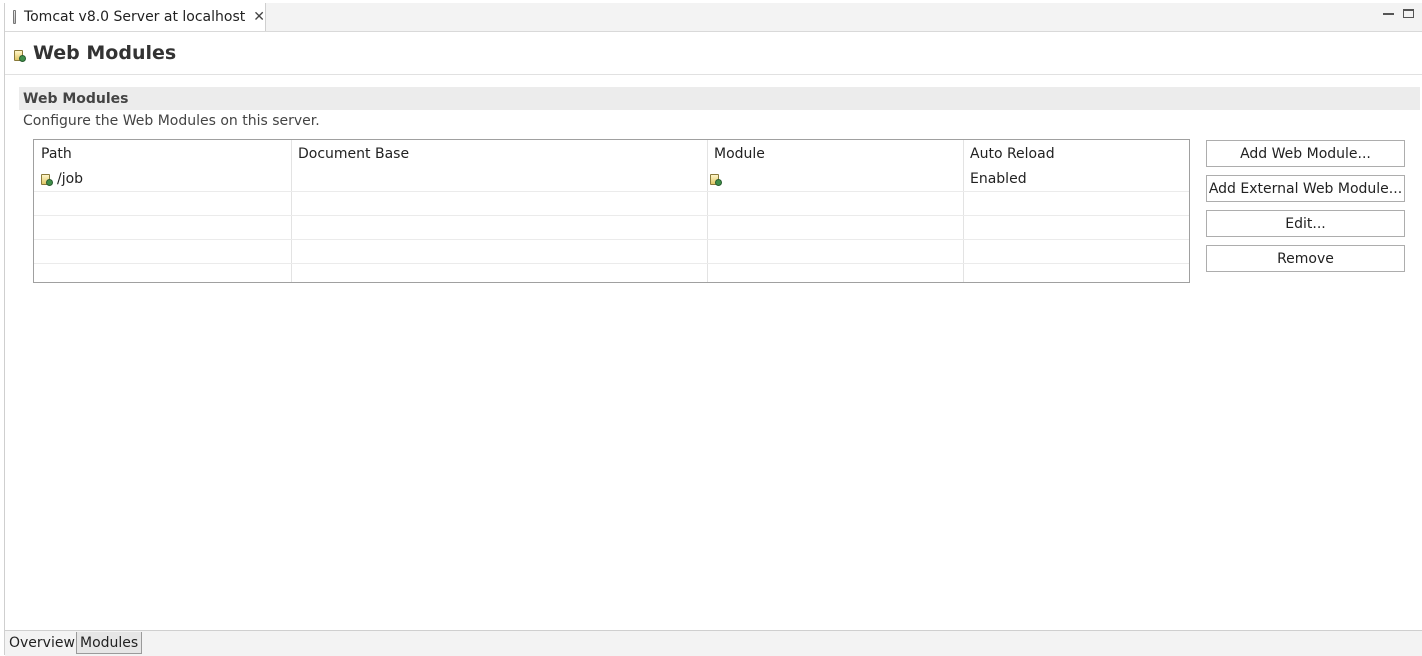 The image size is (1422, 656). Describe the element at coordinates (611, 154) in the screenshot. I see `table-header: Path Document Base Module Auto Reload` at that location.